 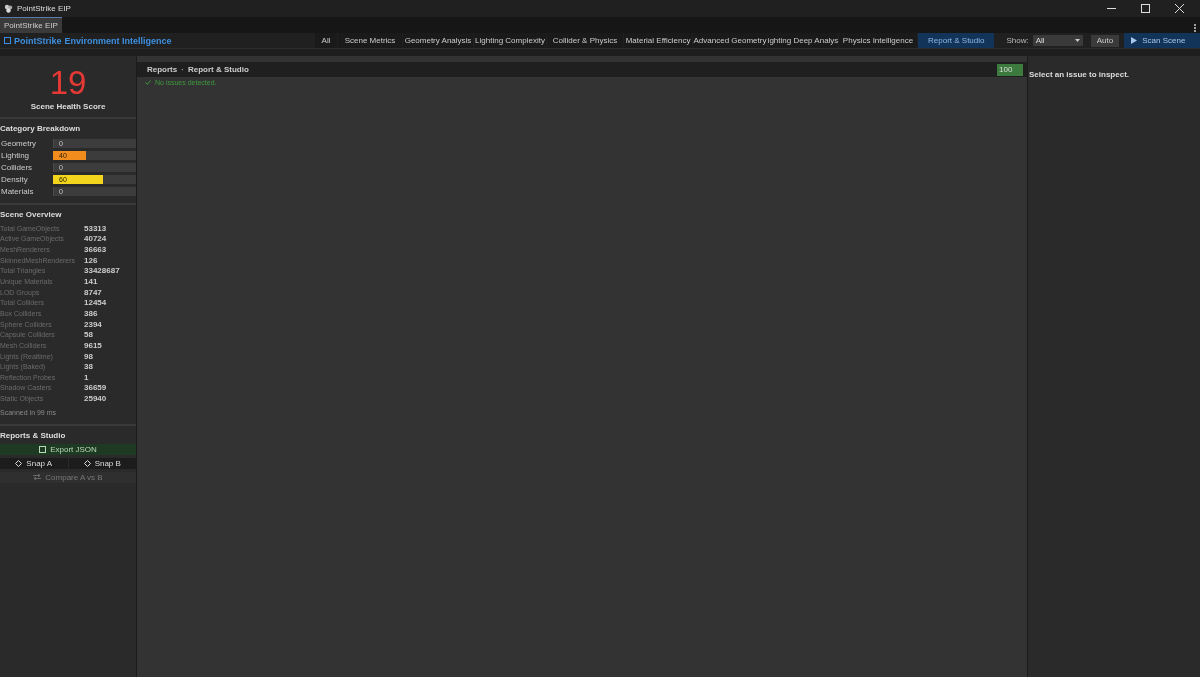 What do you see at coordinates (95, 228) in the screenshot?
I see `stat-value: 53313` at bounding box center [95, 228].